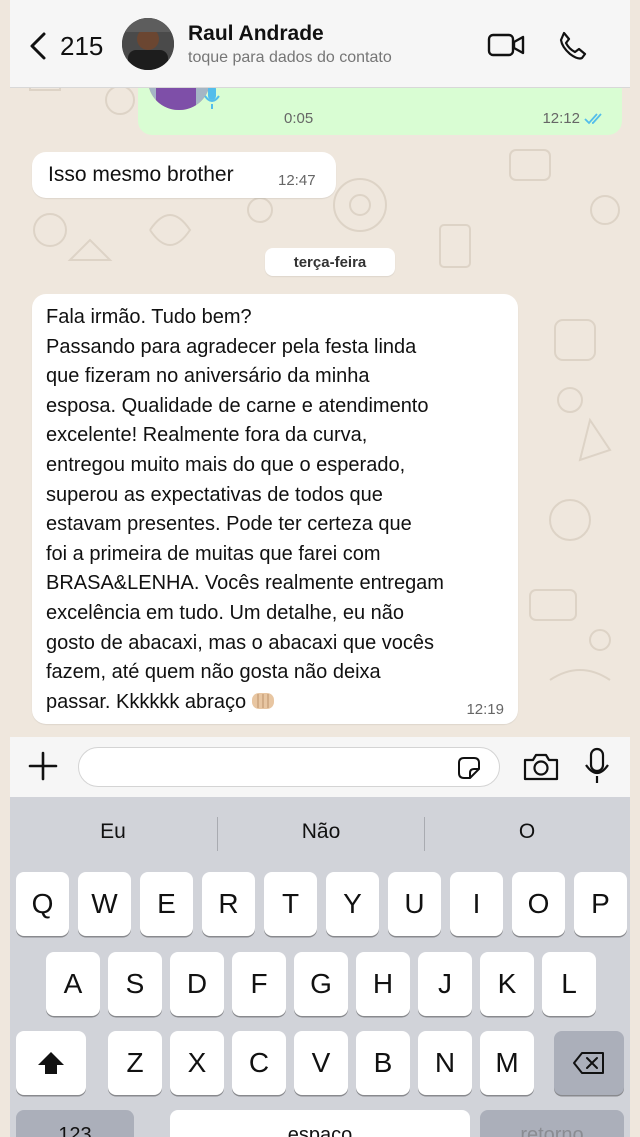 The height and width of the screenshot is (1137, 640). What do you see at coordinates (507, 1063) in the screenshot?
I see `key-m: M` at bounding box center [507, 1063].